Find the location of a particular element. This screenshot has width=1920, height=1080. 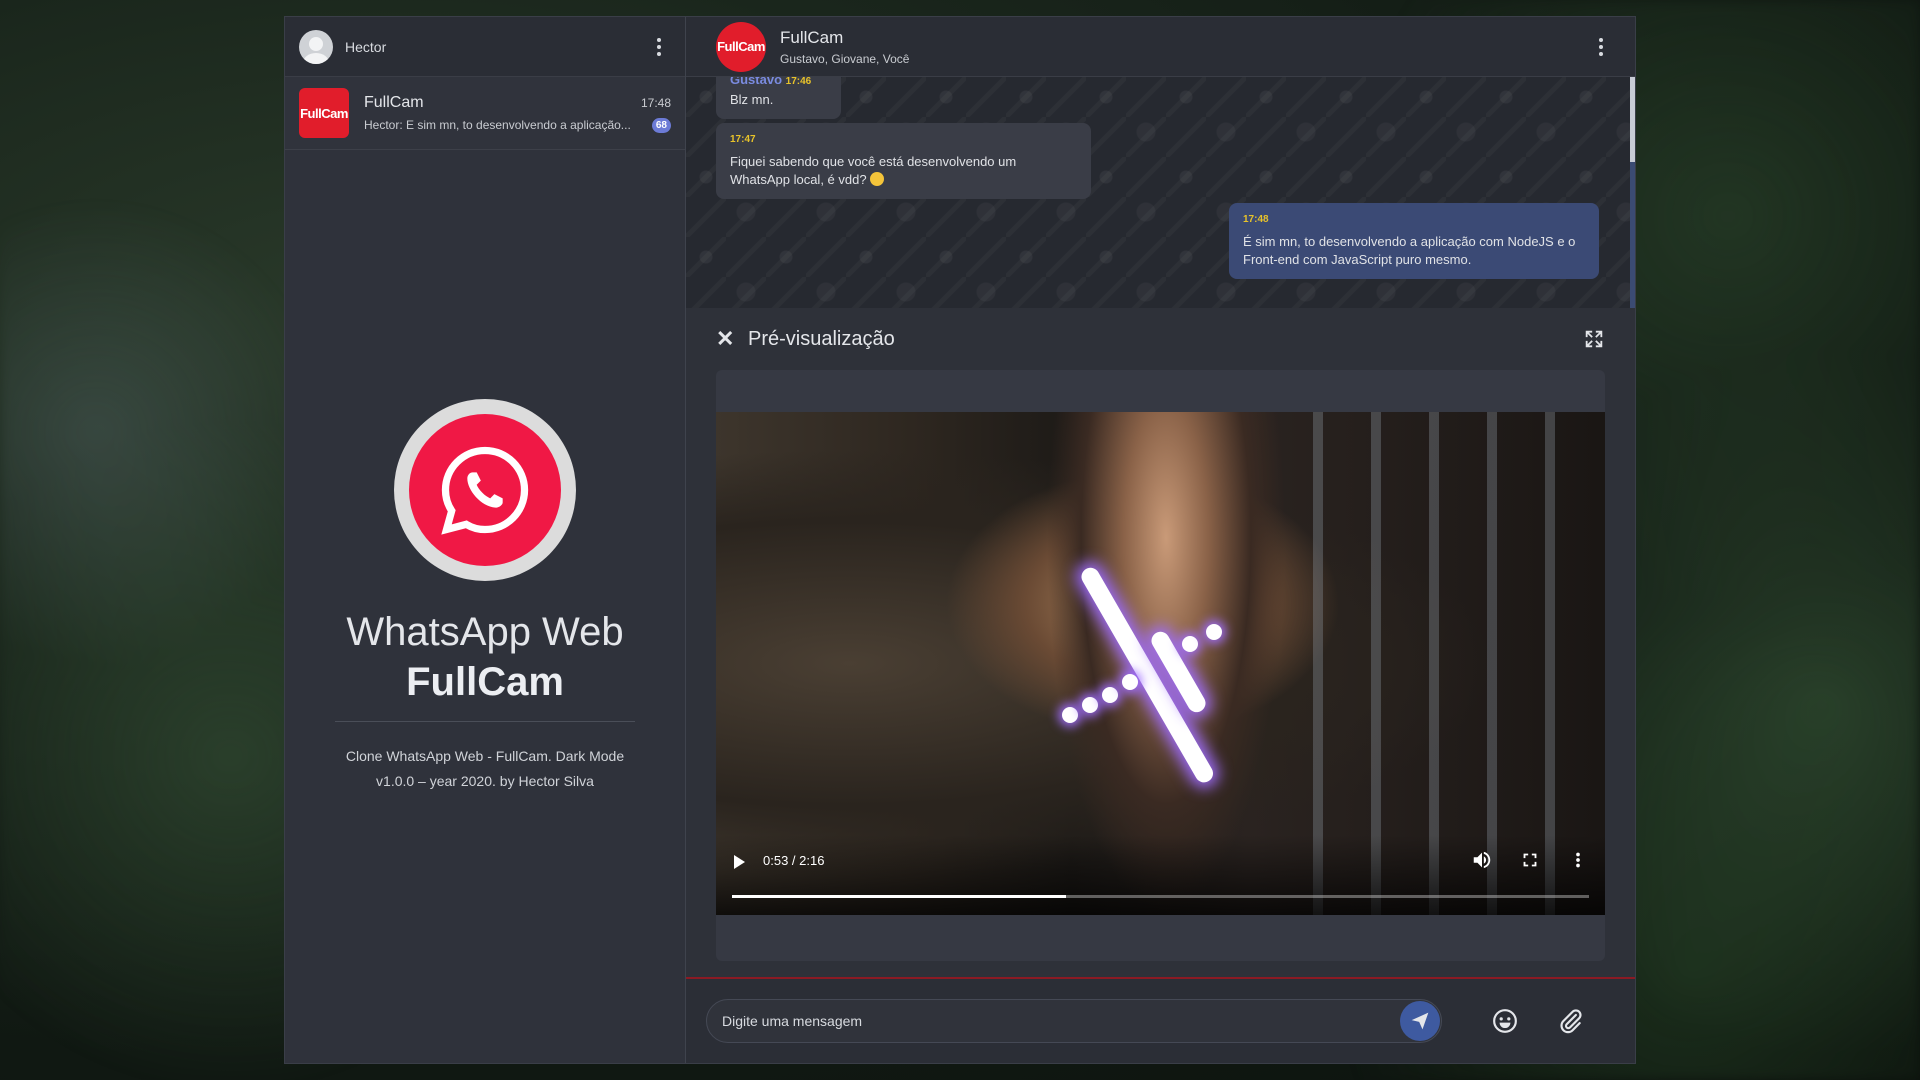

unread-badge: 68 is located at coordinates (661, 125).